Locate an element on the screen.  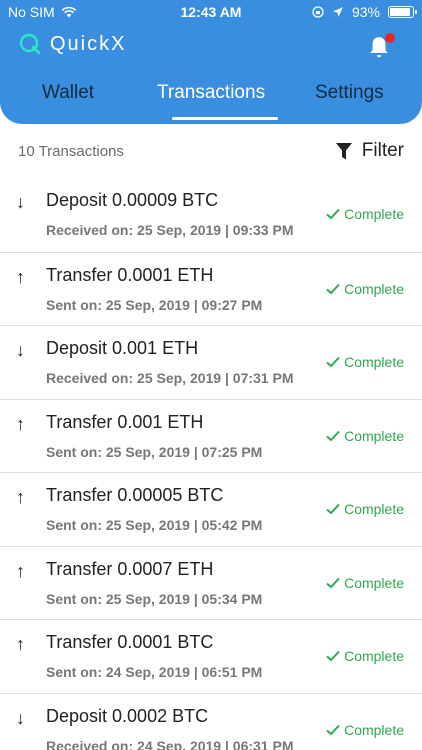
transaction-date: Received on: 24 Sep, 2019 | 06:31 PM is located at coordinates (170, 744).